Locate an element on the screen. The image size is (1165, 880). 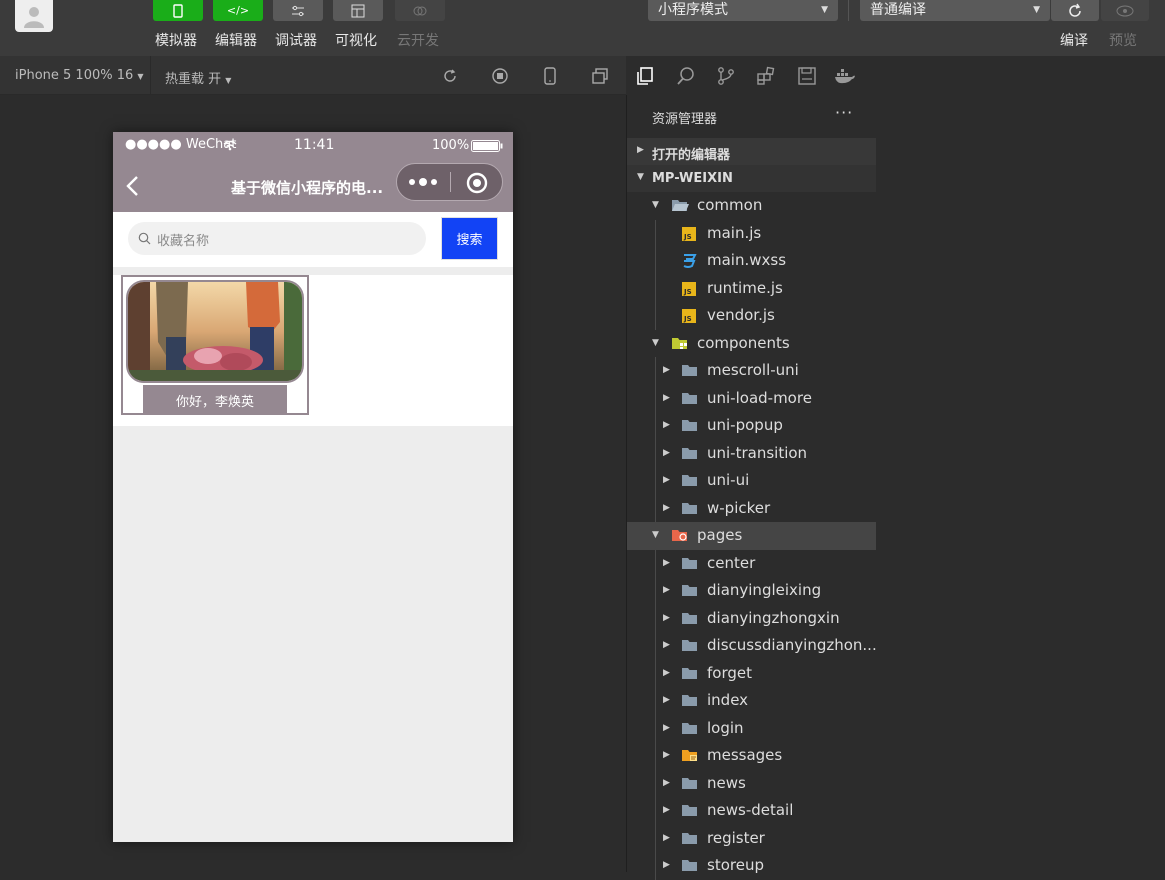
cloud-dev-button is located at coordinates (420, 10).